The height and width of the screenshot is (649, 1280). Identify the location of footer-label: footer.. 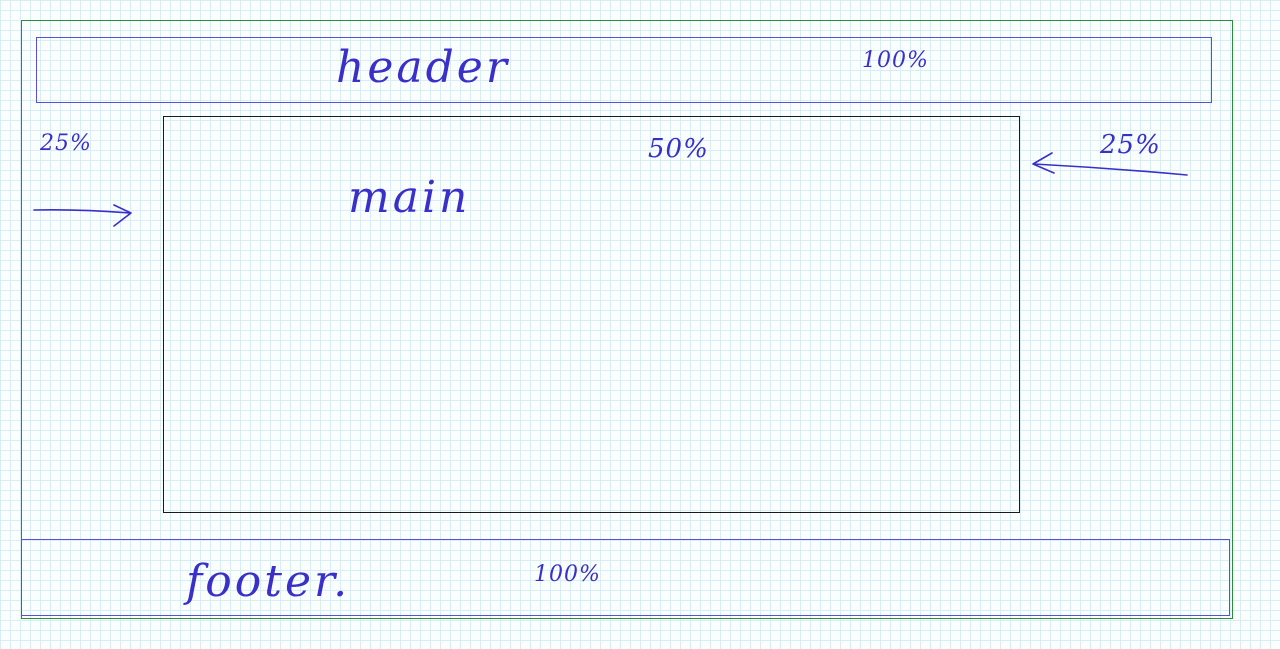
(268, 581).